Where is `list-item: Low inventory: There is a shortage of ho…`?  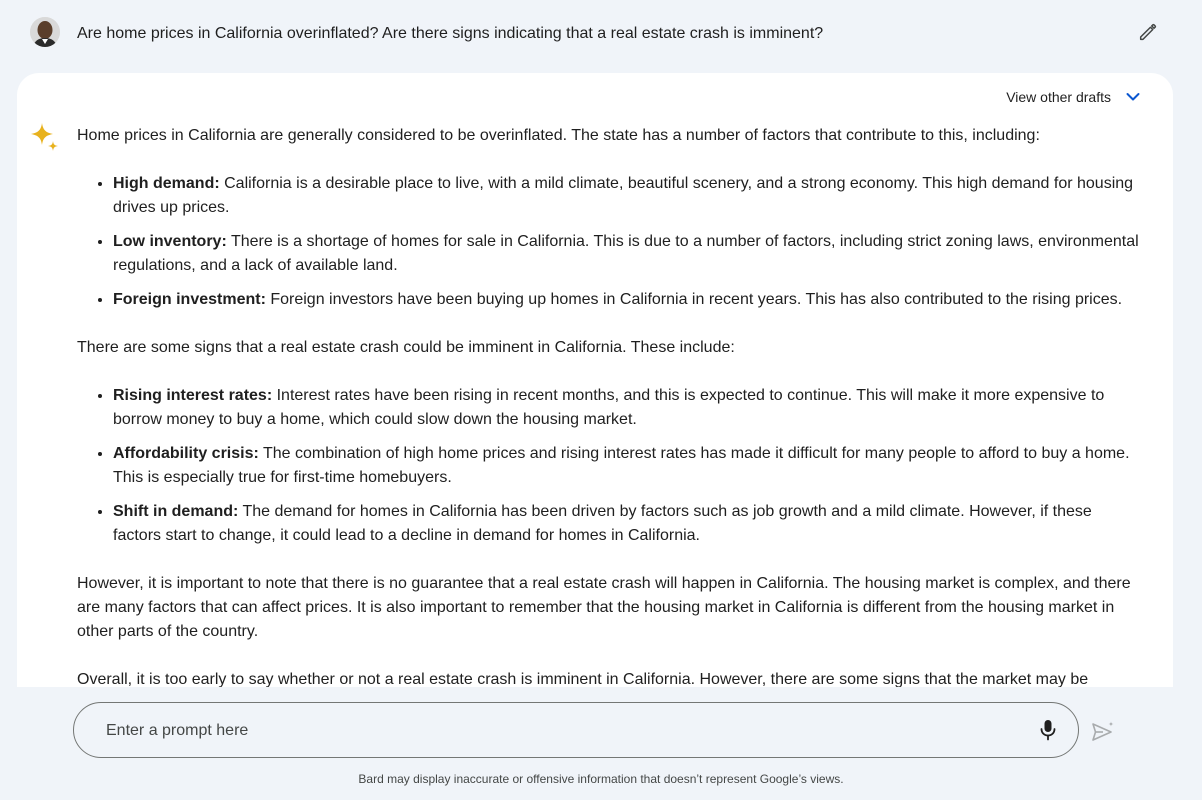 list-item: Low inventory: There is a shortage of ho… is located at coordinates (626, 254).